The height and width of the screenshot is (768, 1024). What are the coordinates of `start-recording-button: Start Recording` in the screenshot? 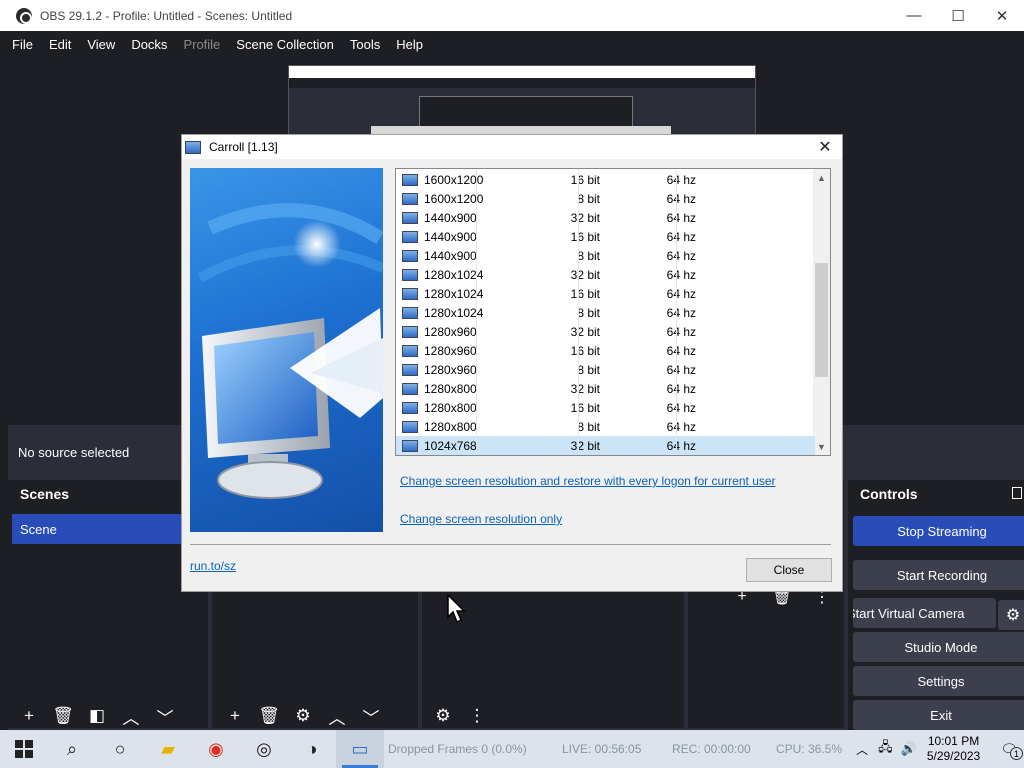 It's located at (938, 575).